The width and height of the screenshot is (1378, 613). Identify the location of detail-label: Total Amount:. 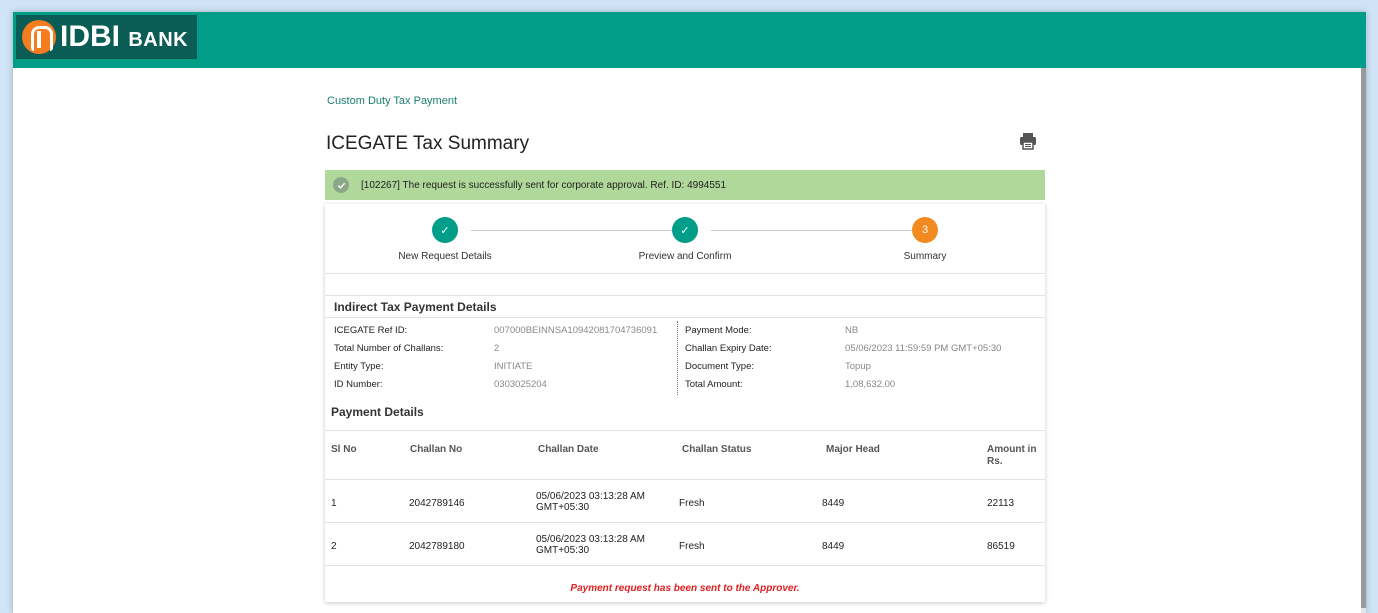
(714, 384).